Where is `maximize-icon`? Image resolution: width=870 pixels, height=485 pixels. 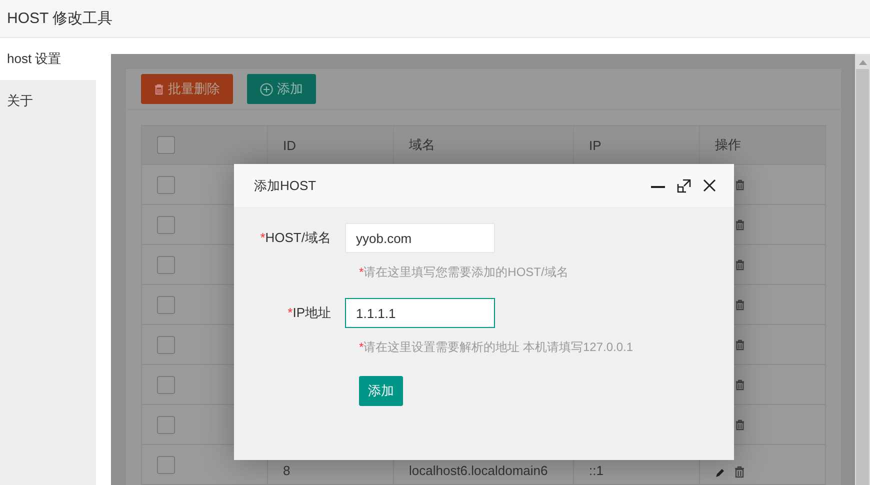 maximize-icon is located at coordinates (684, 185).